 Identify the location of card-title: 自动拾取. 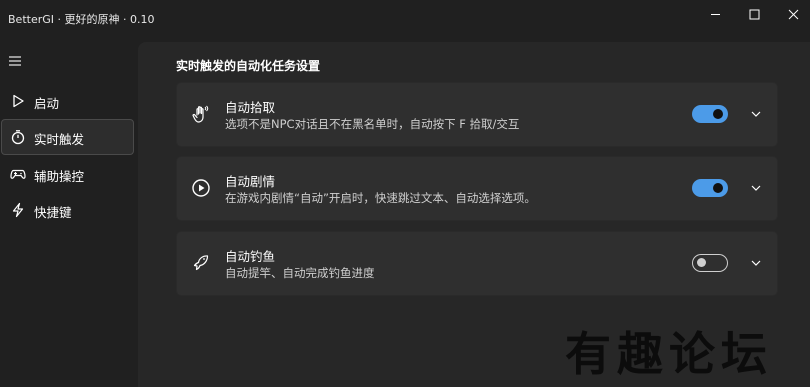
(250, 107).